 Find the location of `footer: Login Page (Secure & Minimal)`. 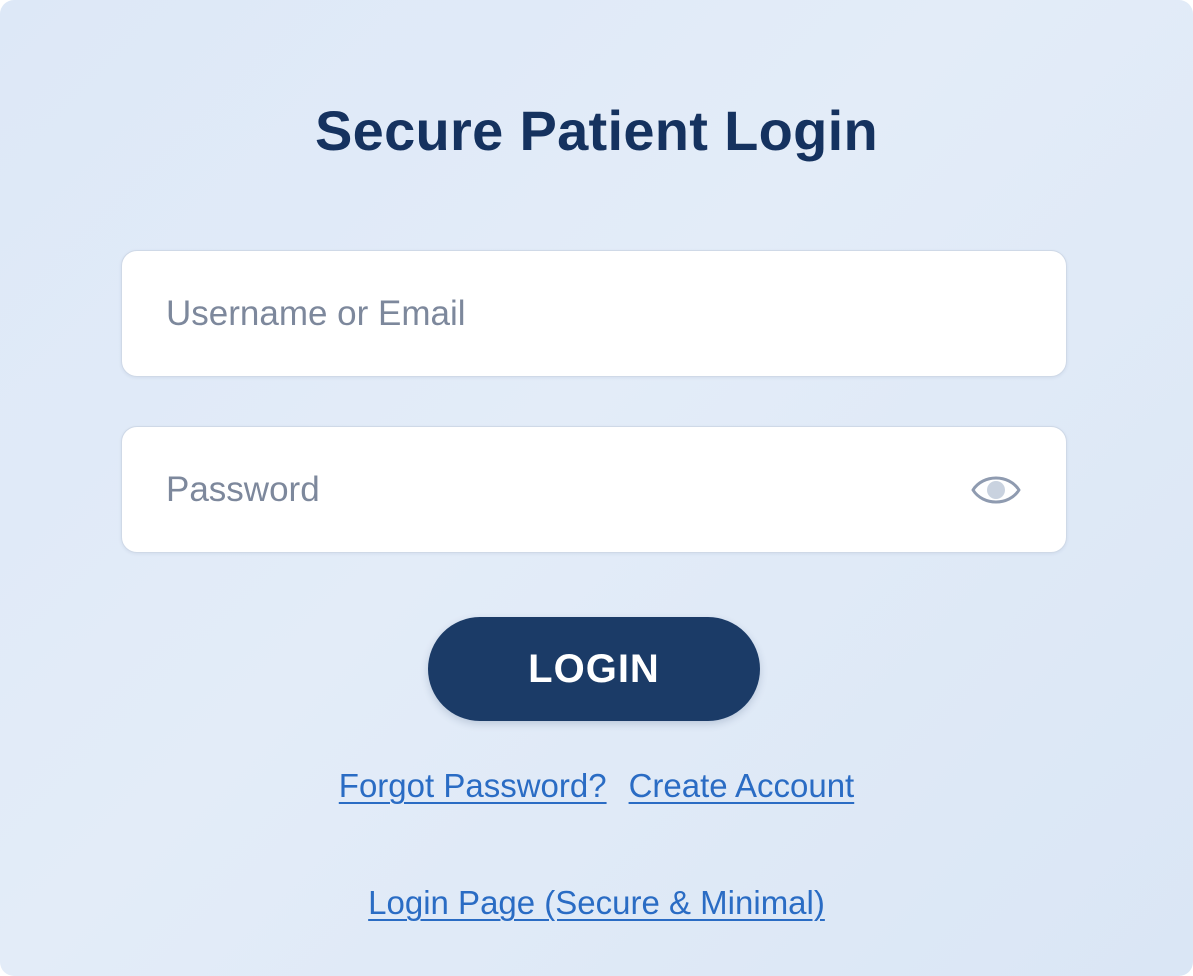

footer: Login Page (Secure & Minimal) is located at coordinates (596, 903).